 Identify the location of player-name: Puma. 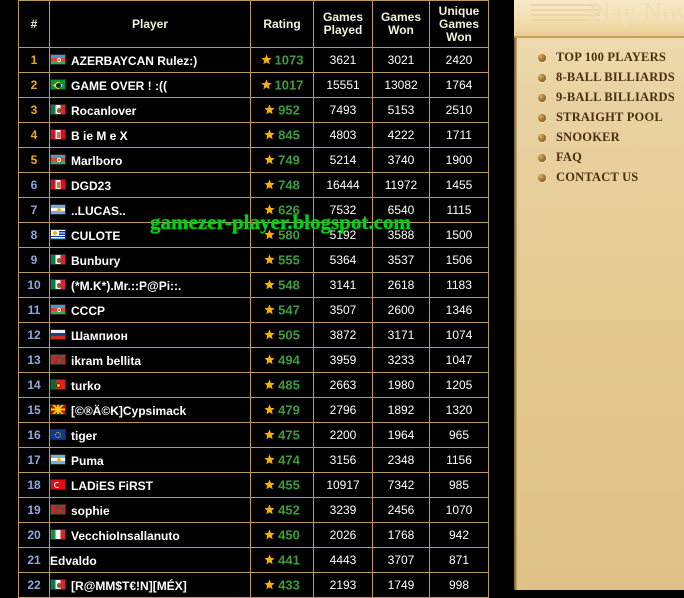
(87, 460).